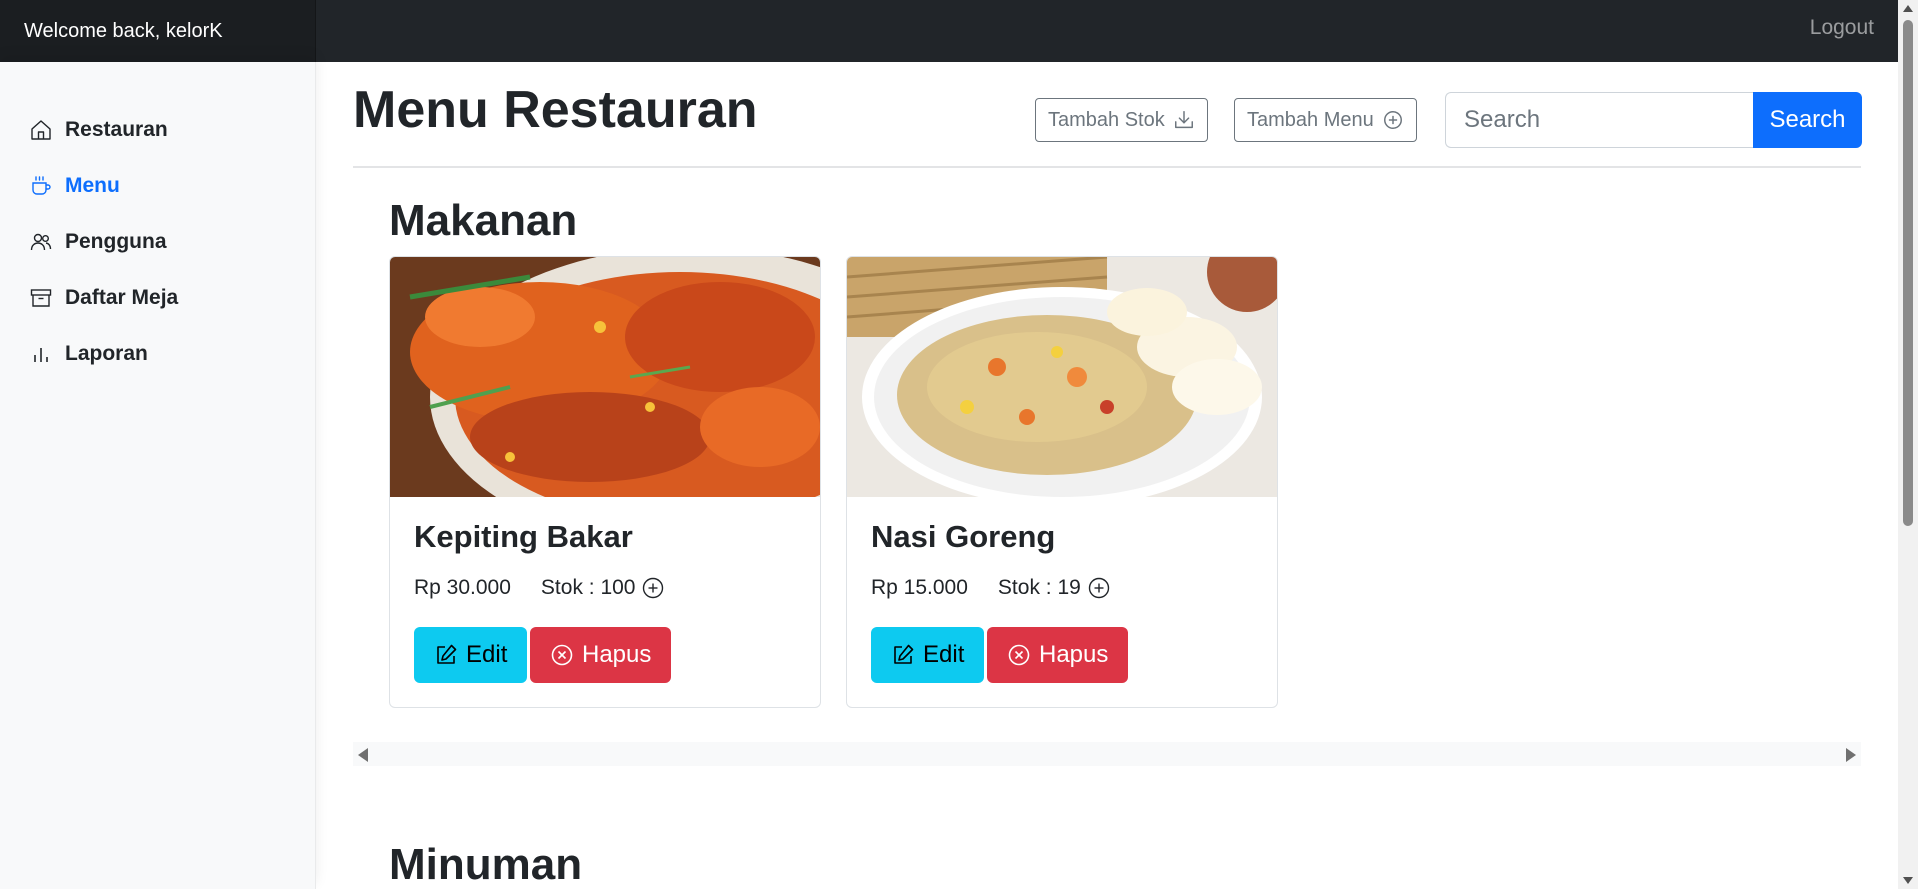 The image size is (1918, 889). I want to click on section-title-makanan: Makanan, so click(483, 220).